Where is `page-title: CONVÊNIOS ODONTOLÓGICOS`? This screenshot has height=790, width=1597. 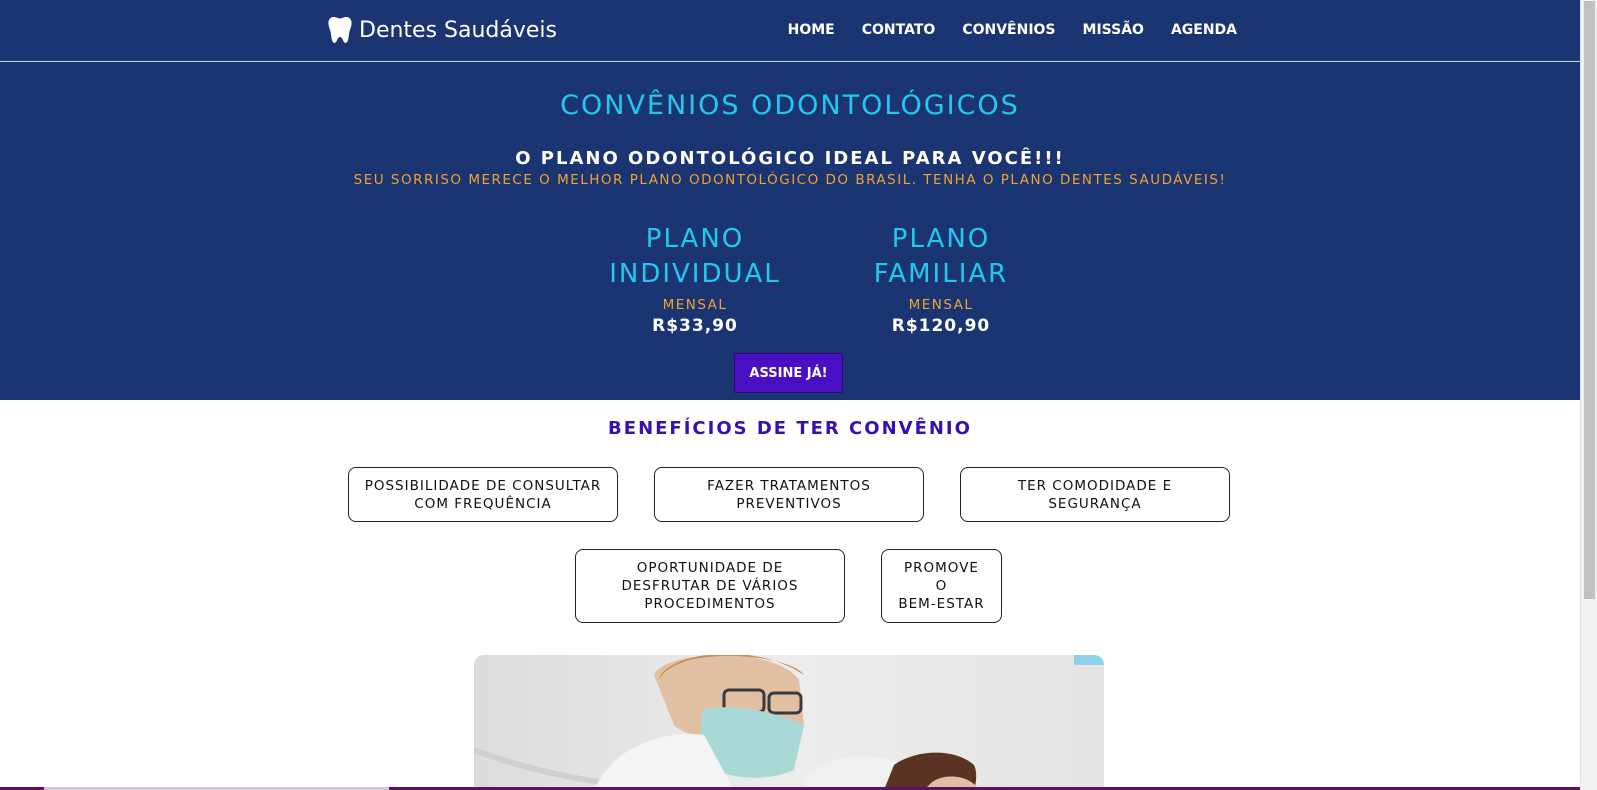
page-title: CONVÊNIOS ODONTOLÓGICOS is located at coordinates (790, 105).